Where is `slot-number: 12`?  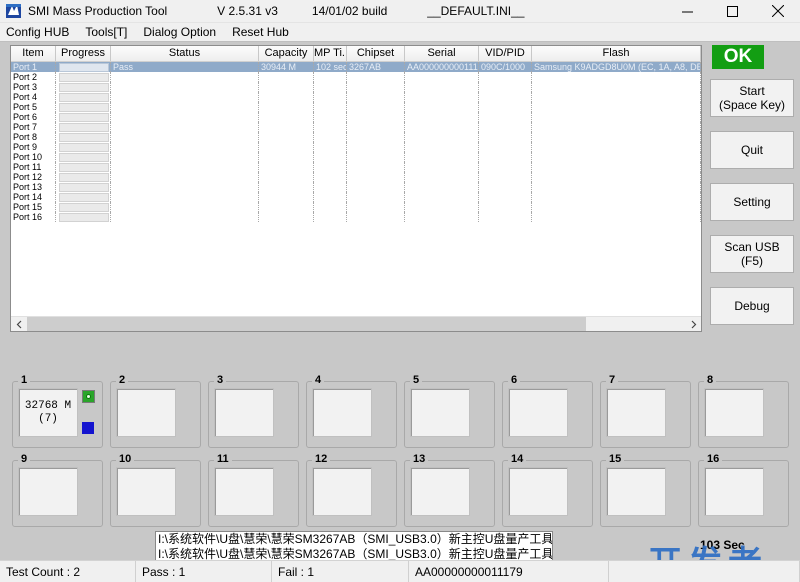 slot-number: 12 is located at coordinates (321, 459).